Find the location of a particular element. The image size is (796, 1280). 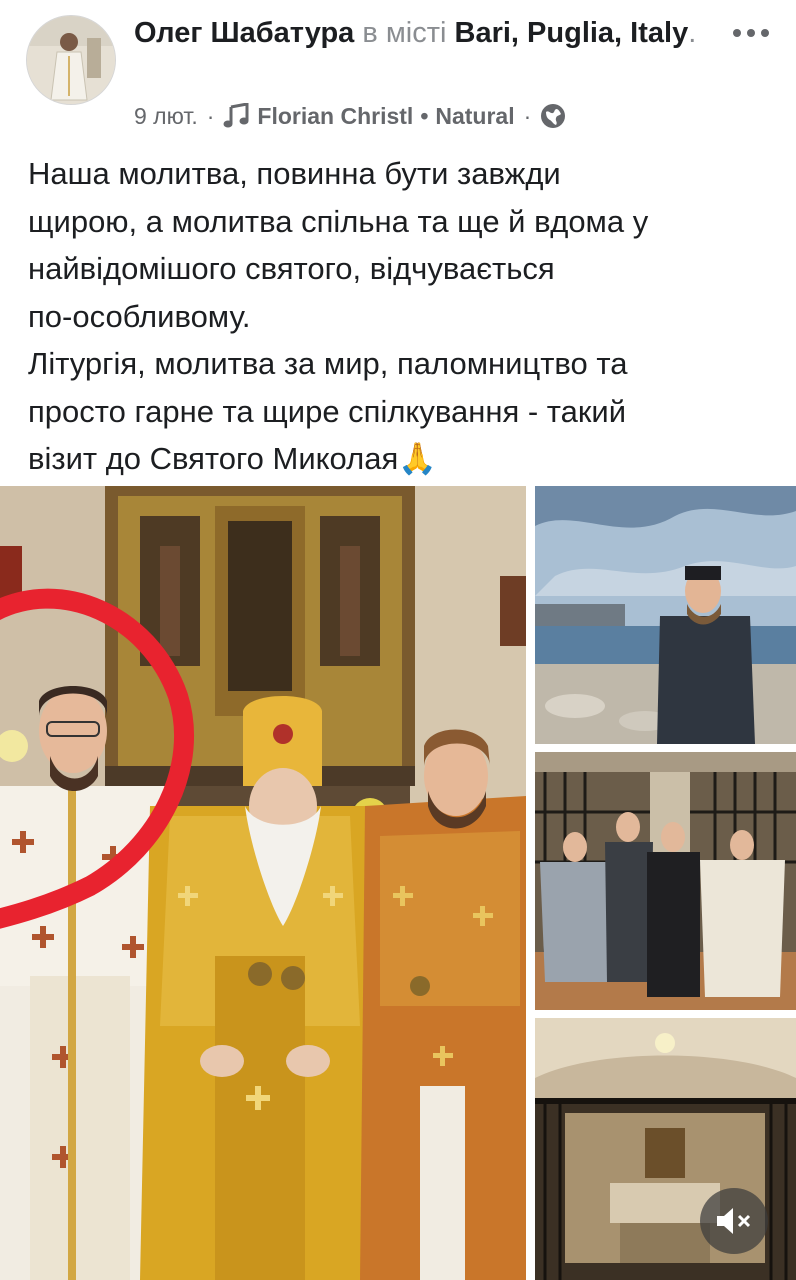

post-text-line: по-особливому. is located at coordinates (139, 316).